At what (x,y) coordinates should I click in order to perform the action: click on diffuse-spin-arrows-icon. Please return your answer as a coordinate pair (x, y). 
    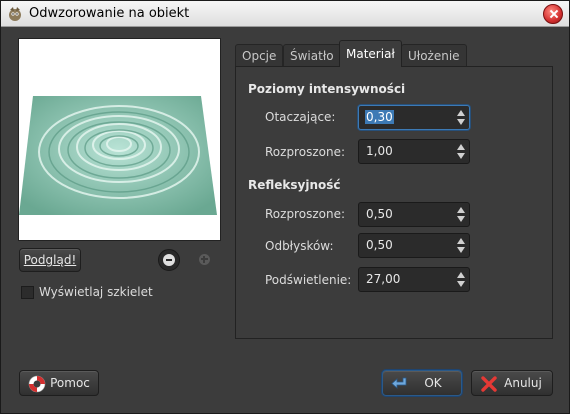
    Looking at the image, I should click on (461, 151).